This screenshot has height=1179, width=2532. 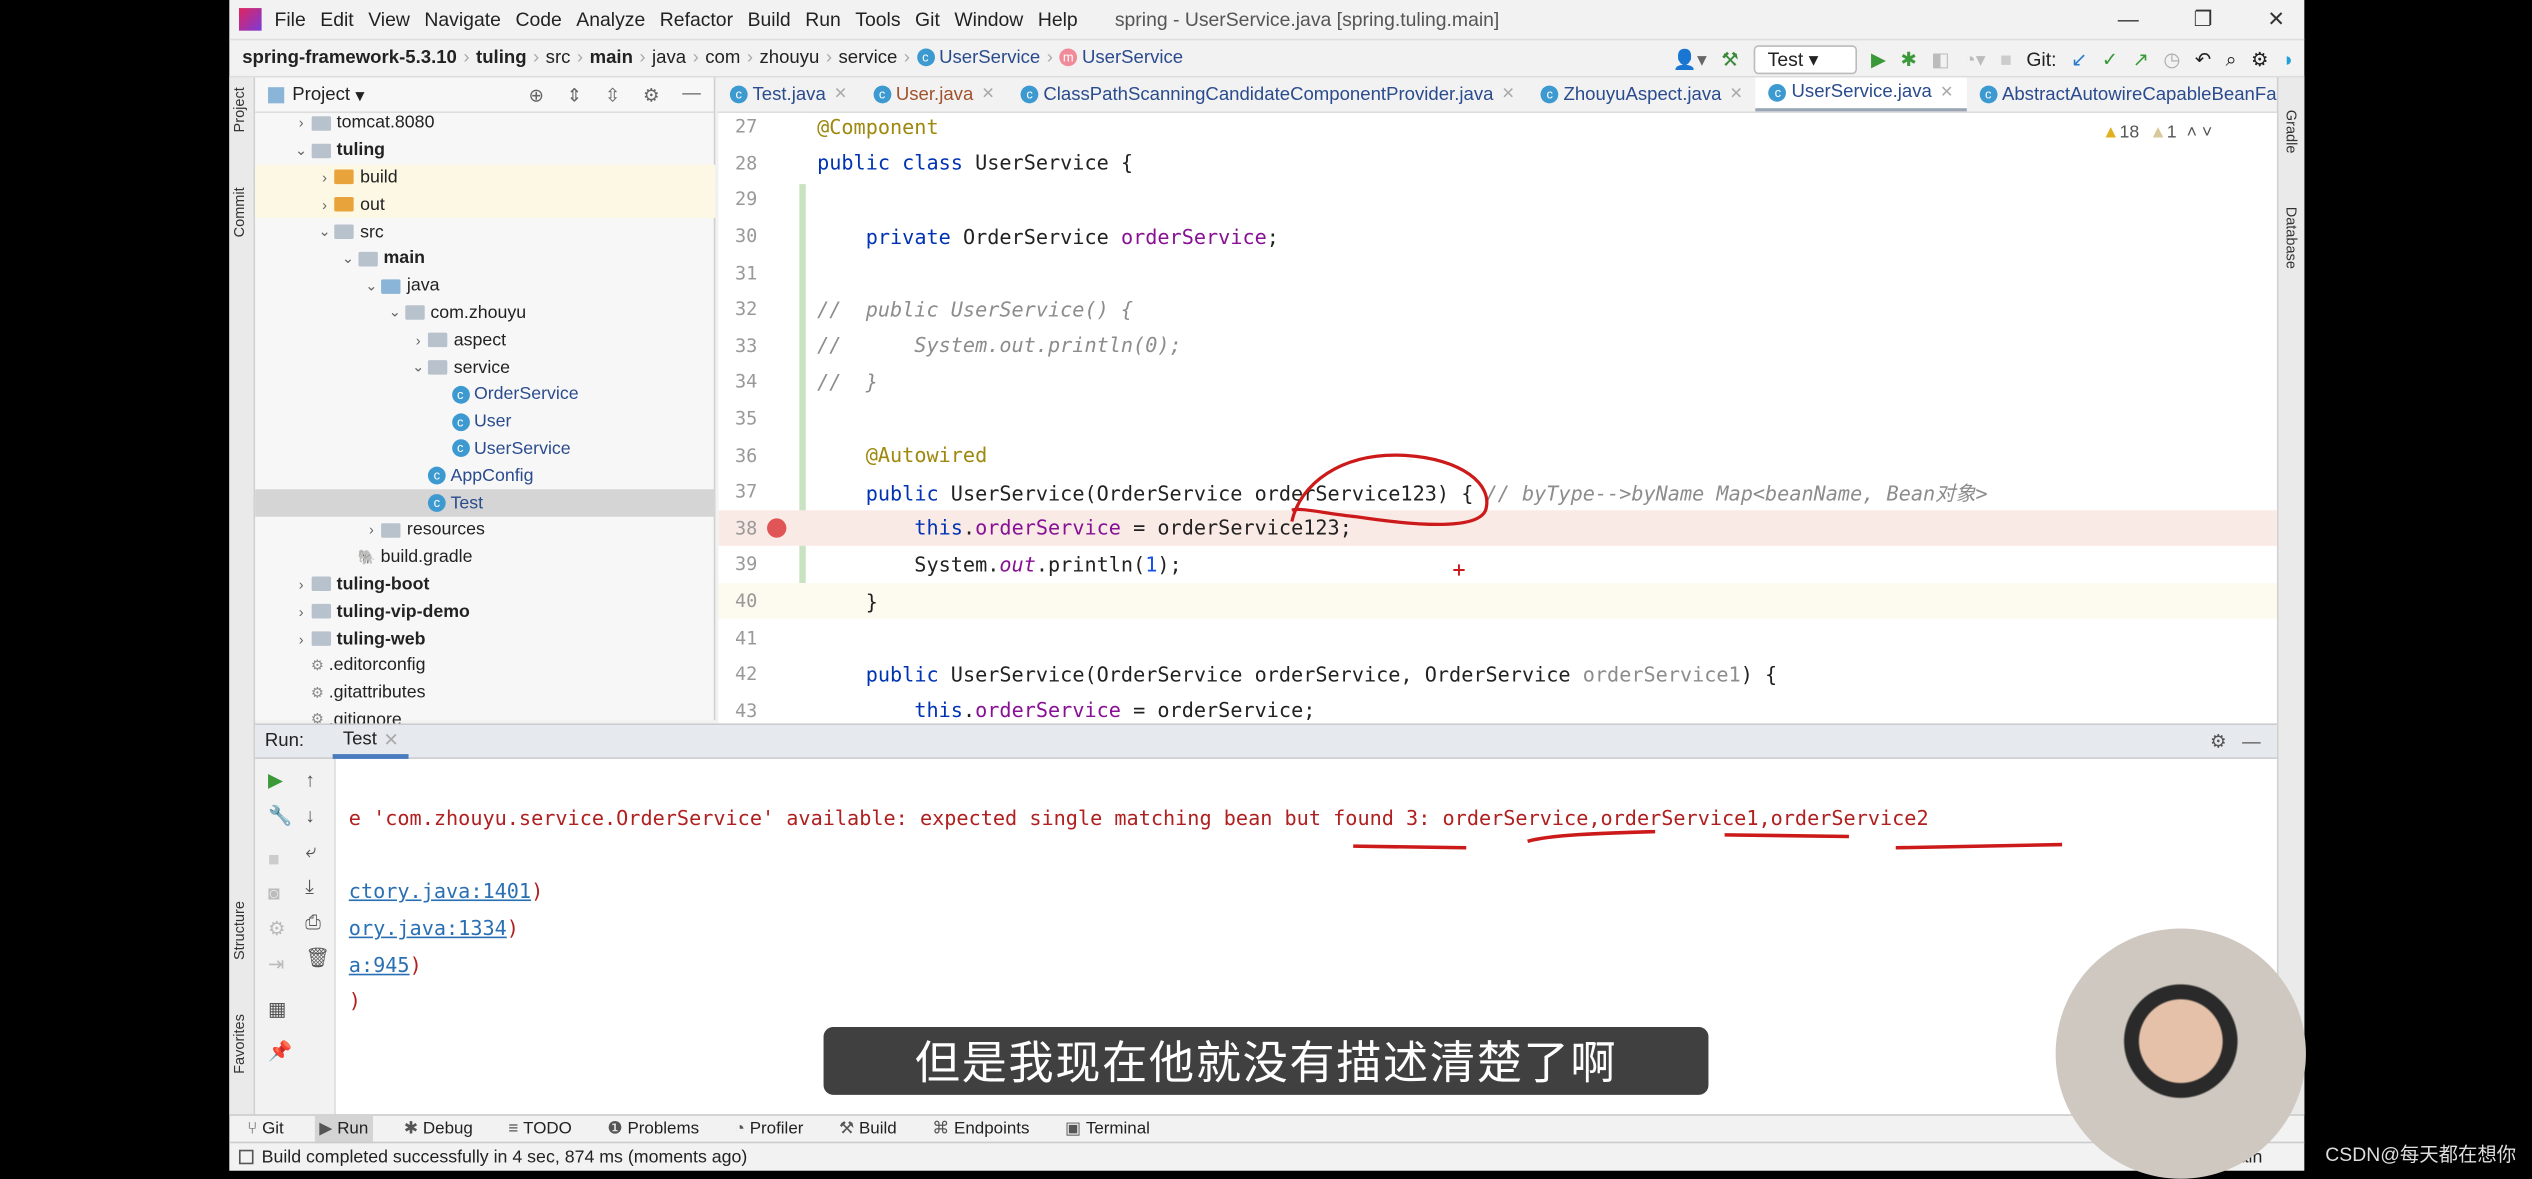 I want to click on watermark: CSDN@每天都在想你, so click(x=2421, y=1154).